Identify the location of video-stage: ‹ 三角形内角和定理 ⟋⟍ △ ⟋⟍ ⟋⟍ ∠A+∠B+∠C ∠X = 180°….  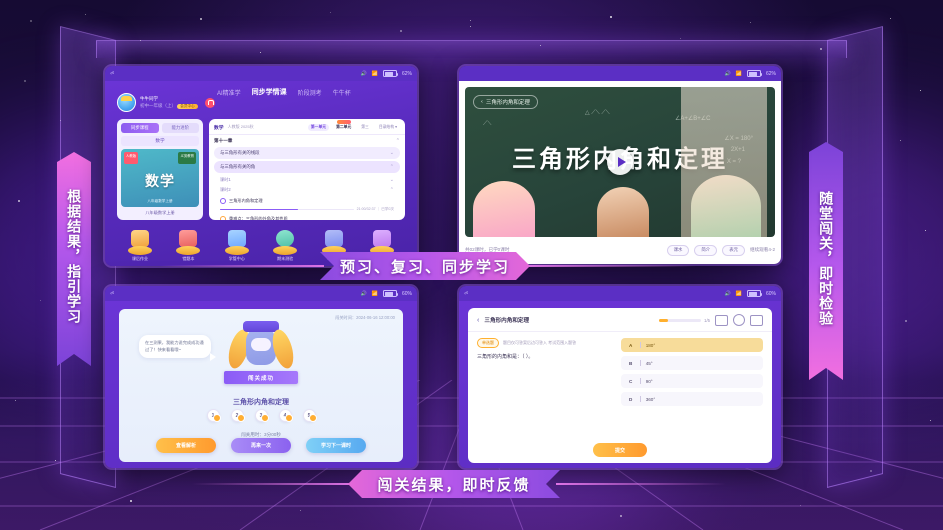
(620, 162).